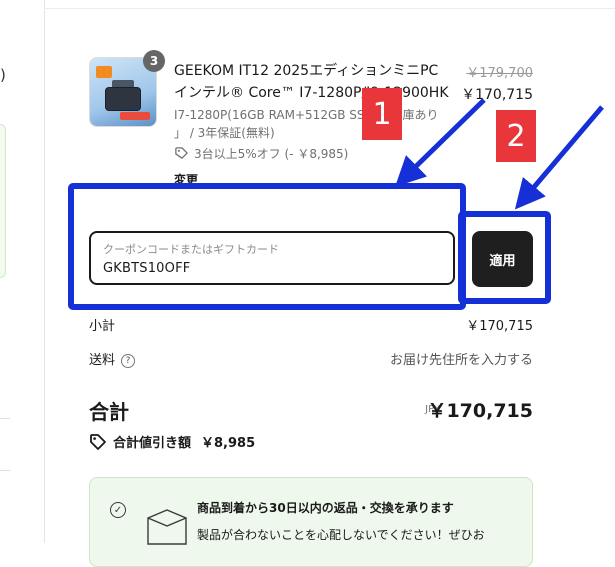 This screenshot has height=567, width=615. I want to click on shipping-row: 送料?, so click(112, 358).